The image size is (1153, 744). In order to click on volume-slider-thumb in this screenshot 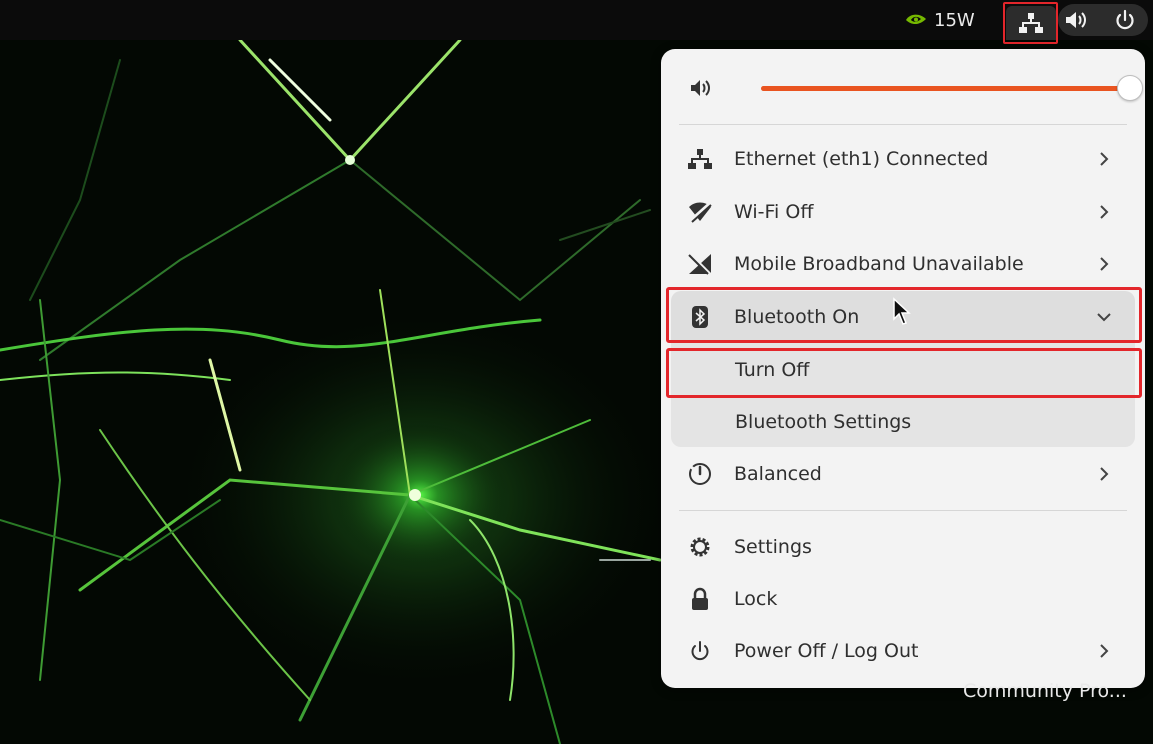, I will do `click(1130, 88)`.